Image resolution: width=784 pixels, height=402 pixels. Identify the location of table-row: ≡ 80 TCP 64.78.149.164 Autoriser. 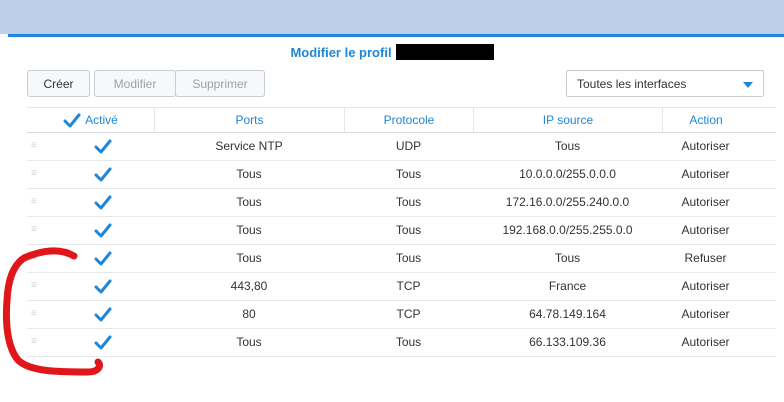
(401, 315).